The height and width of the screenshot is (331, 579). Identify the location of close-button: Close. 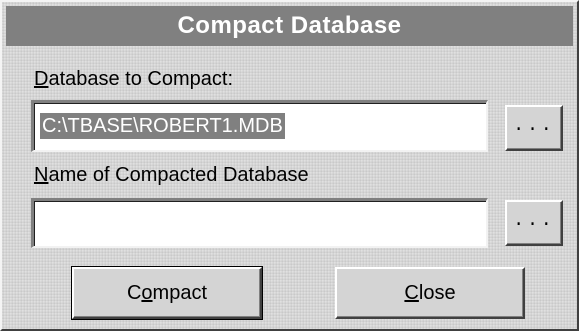
(430, 293).